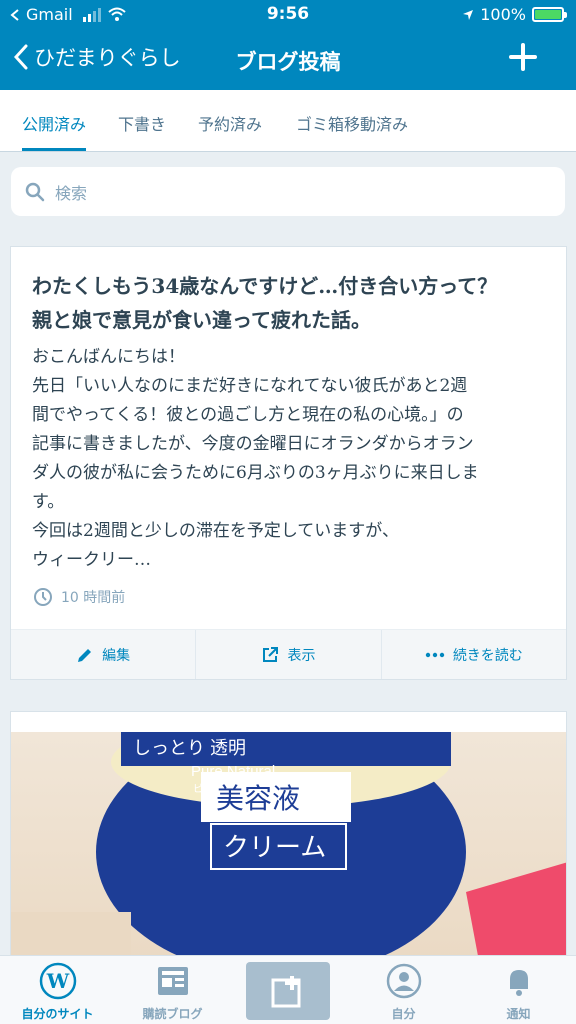 This screenshot has height=1024, width=576. What do you see at coordinates (403, 981) in the screenshot?
I see `profile-icon` at bounding box center [403, 981].